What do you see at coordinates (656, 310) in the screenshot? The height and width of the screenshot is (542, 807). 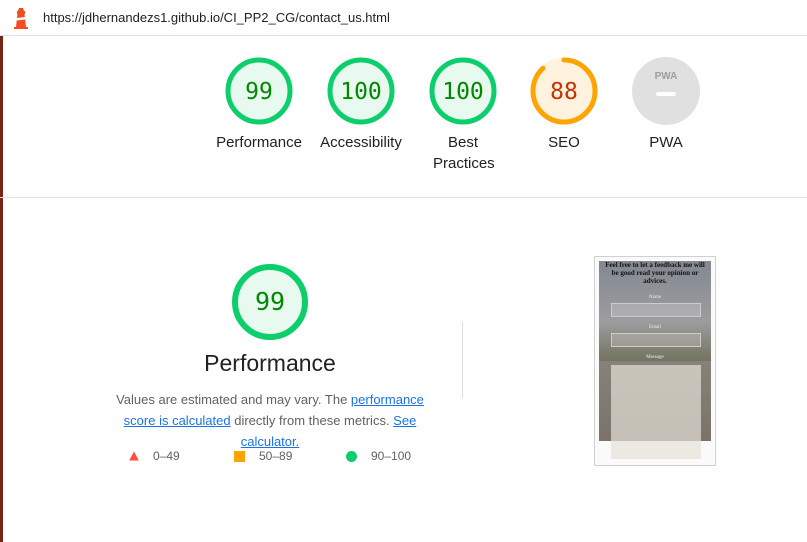 I see `form-field-name` at bounding box center [656, 310].